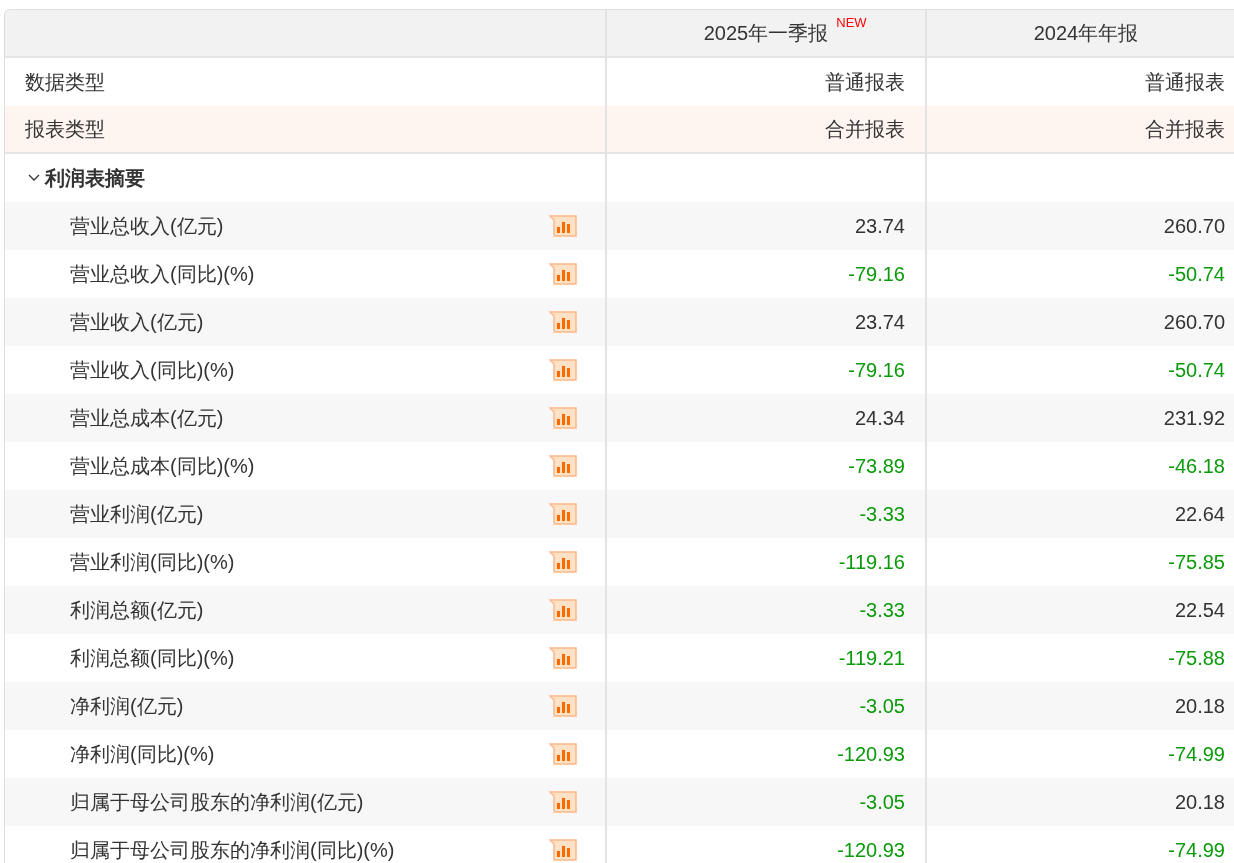 The height and width of the screenshot is (863, 1234). Describe the element at coordinates (217, 802) in the screenshot. I see `row-label: 归属于母公司股东的净利润(亿元)` at that location.